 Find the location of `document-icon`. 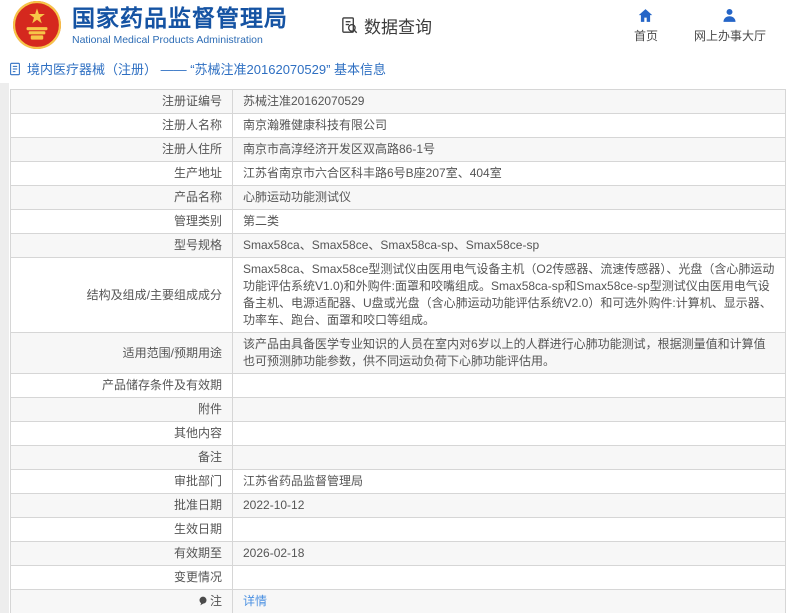

document-icon is located at coordinates (15, 68).